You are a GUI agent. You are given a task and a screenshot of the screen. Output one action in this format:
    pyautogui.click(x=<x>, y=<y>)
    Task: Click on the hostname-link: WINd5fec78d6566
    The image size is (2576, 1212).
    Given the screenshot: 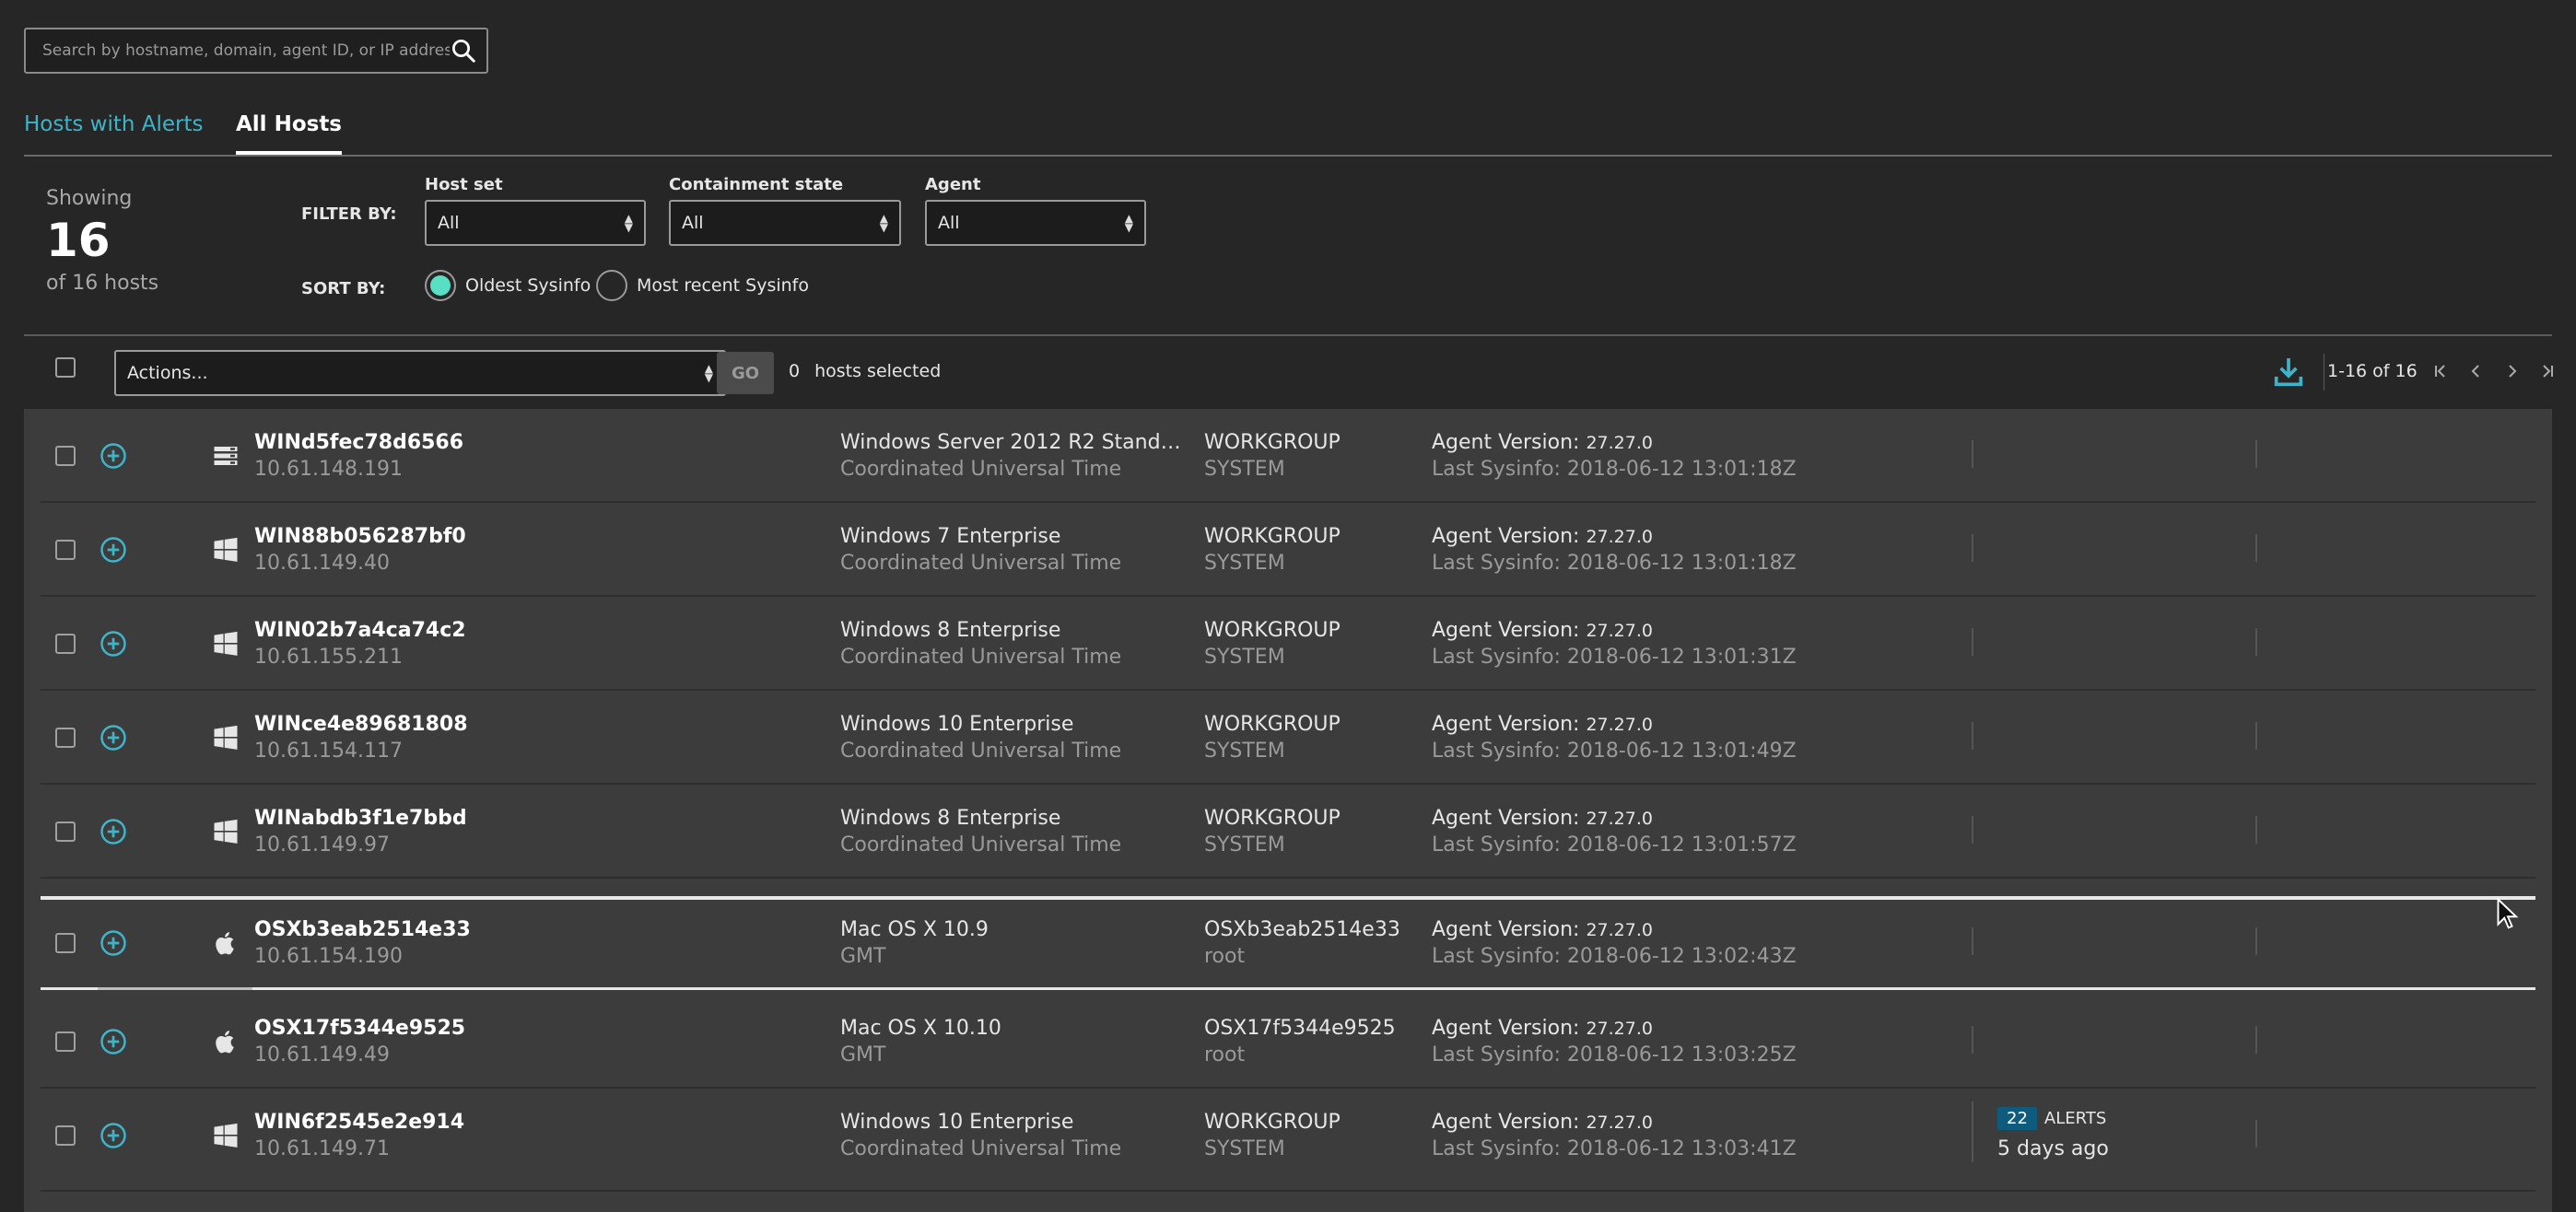 What is the action you would take?
    pyautogui.click(x=358, y=442)
    